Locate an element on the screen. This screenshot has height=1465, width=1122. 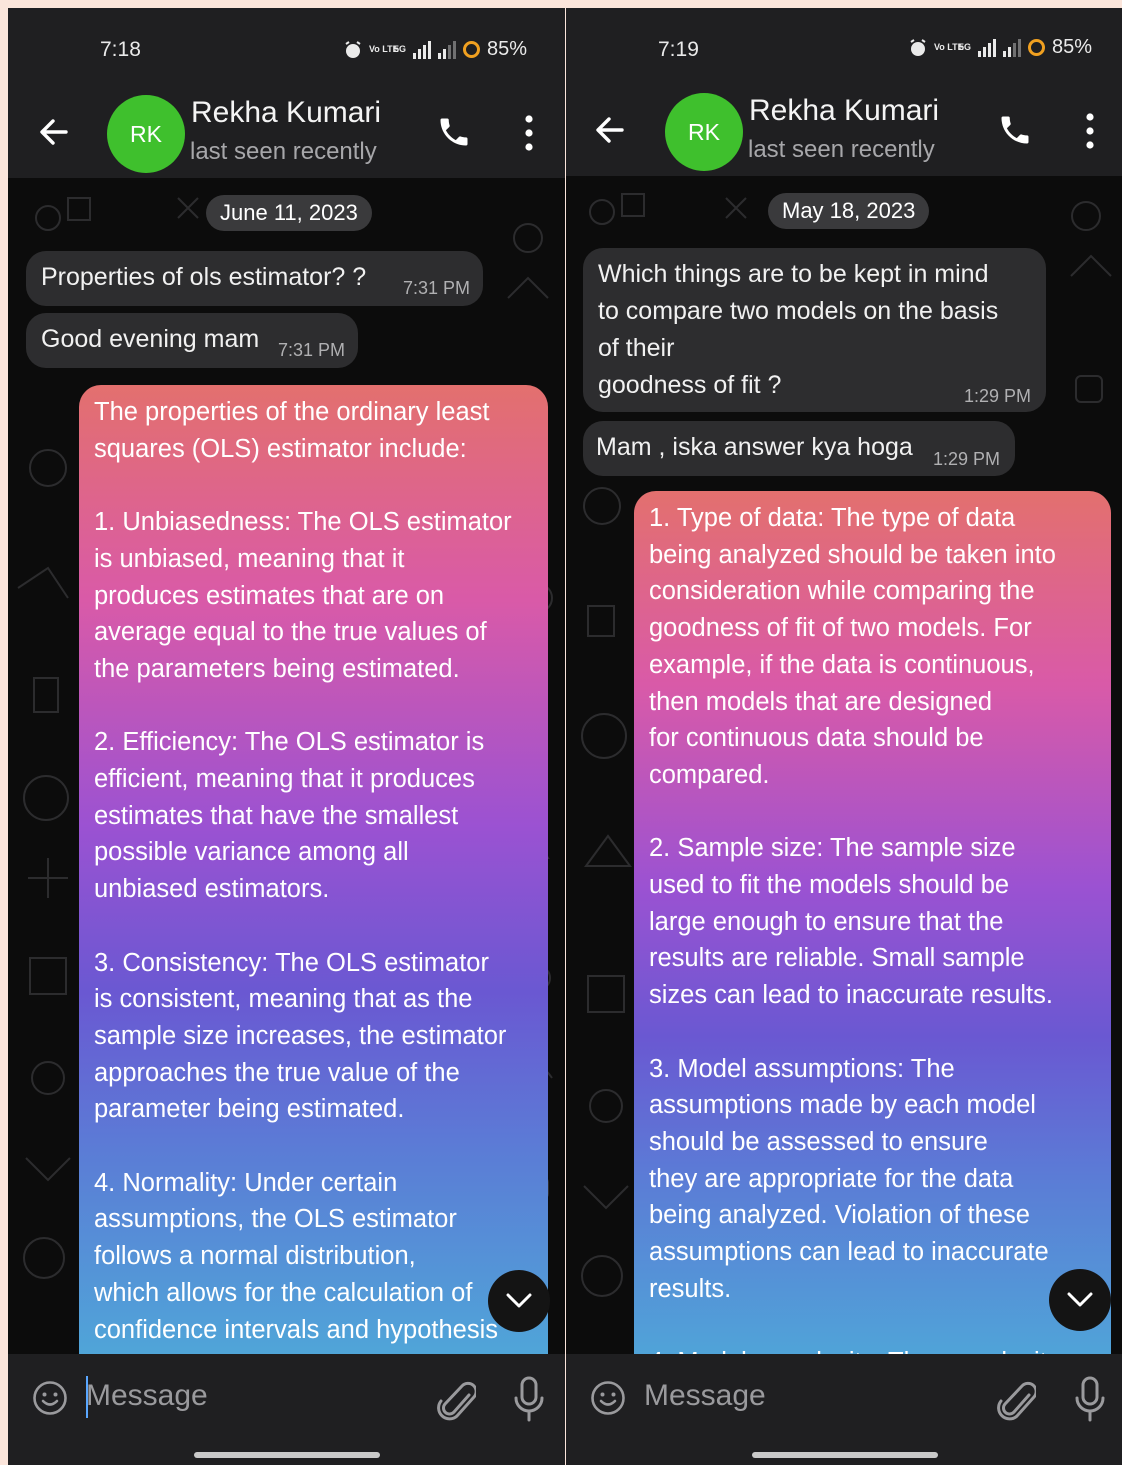
message-bubble: Properties of ols estimator? ? 7:31 PM is located at coordinates (254, 278).